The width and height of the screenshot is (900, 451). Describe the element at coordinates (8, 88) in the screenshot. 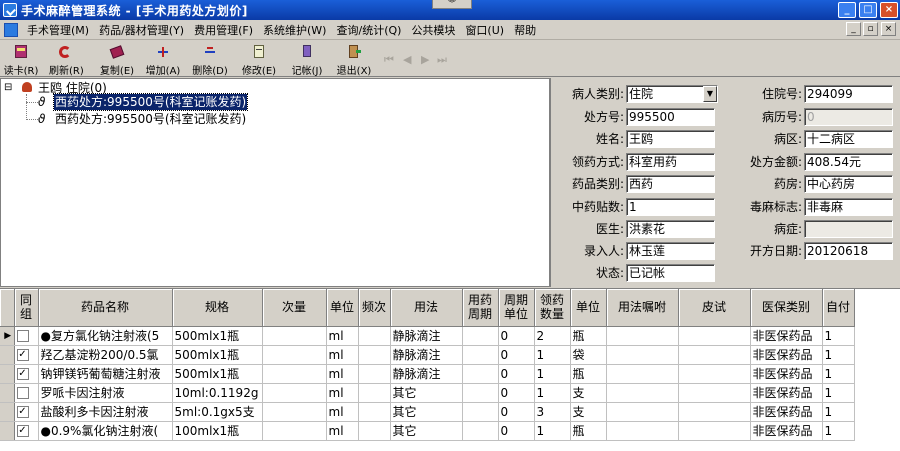

I see `tree-expander-icon: ⊟` at that location.